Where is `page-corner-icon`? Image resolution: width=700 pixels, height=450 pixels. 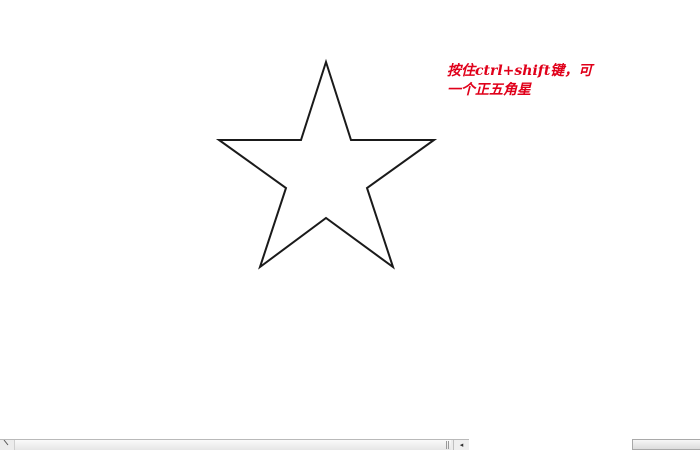
page-corner-icon is located at coordinates (7, 442).